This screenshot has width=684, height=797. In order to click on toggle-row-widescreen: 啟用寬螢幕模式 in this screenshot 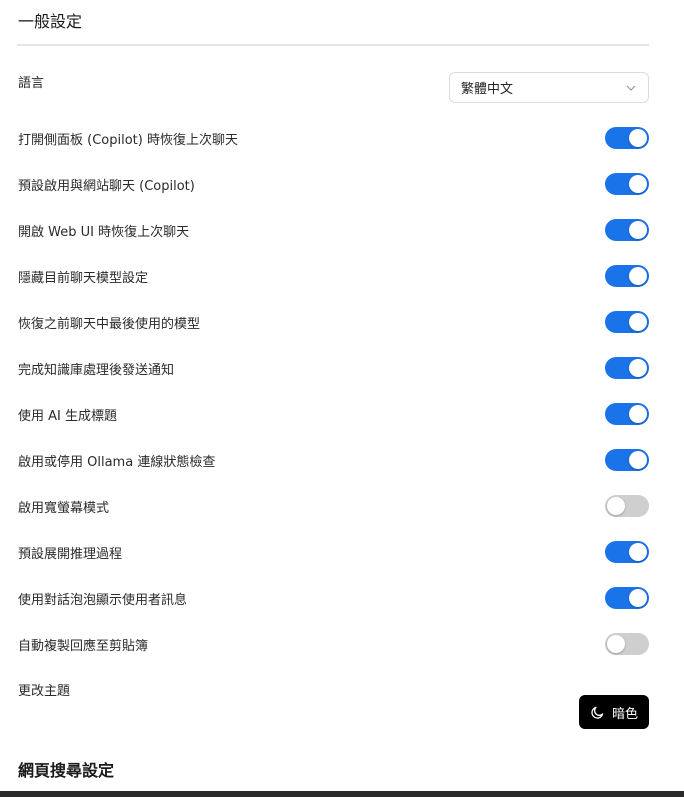, I will do `click(333, 506)`.